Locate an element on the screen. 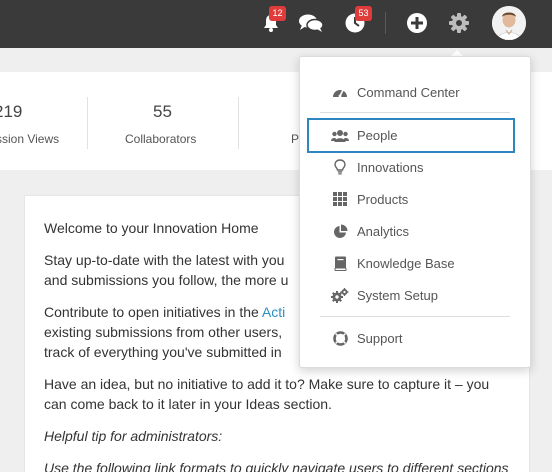 This screenshot has width=552, height=472. chat-icon is located at coordinates (311, 23).